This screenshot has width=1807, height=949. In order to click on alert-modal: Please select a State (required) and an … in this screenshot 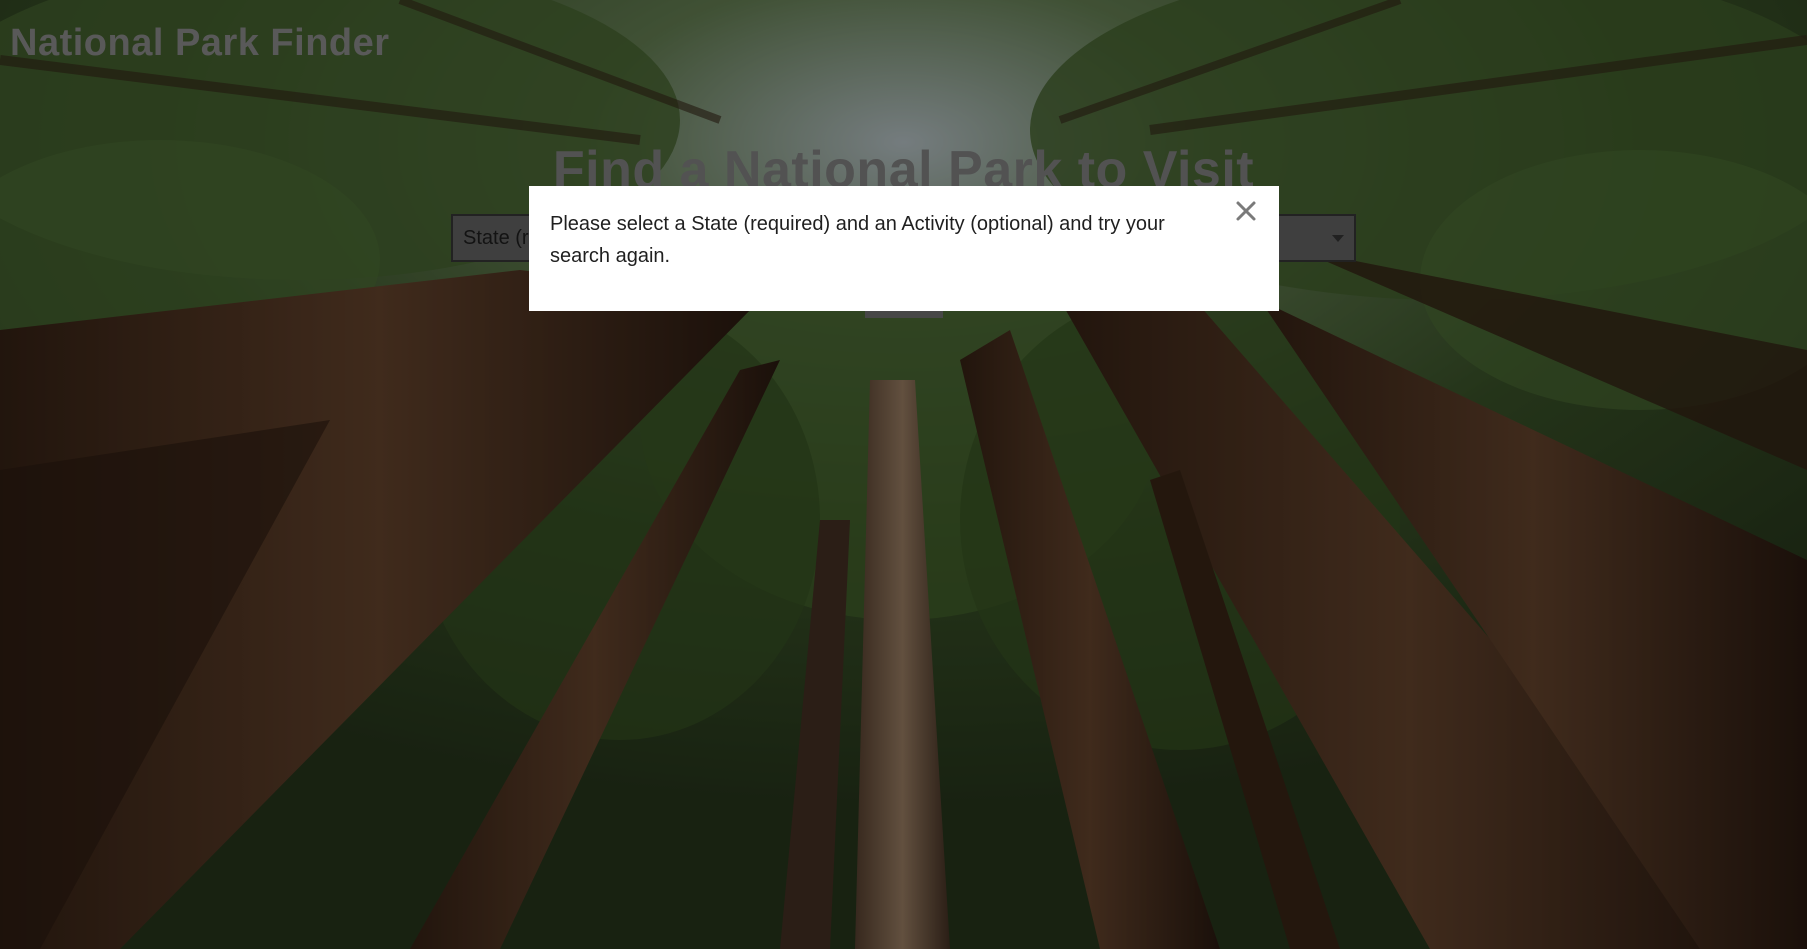, I will do `click(904, 248)`.